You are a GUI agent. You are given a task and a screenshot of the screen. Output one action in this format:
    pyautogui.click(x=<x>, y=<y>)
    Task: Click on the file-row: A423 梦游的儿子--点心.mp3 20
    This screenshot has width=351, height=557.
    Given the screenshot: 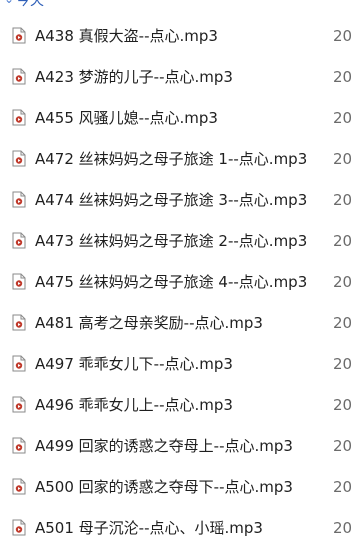 What is the action you would take?
    pyautogui.click(x=175, y=77)
    